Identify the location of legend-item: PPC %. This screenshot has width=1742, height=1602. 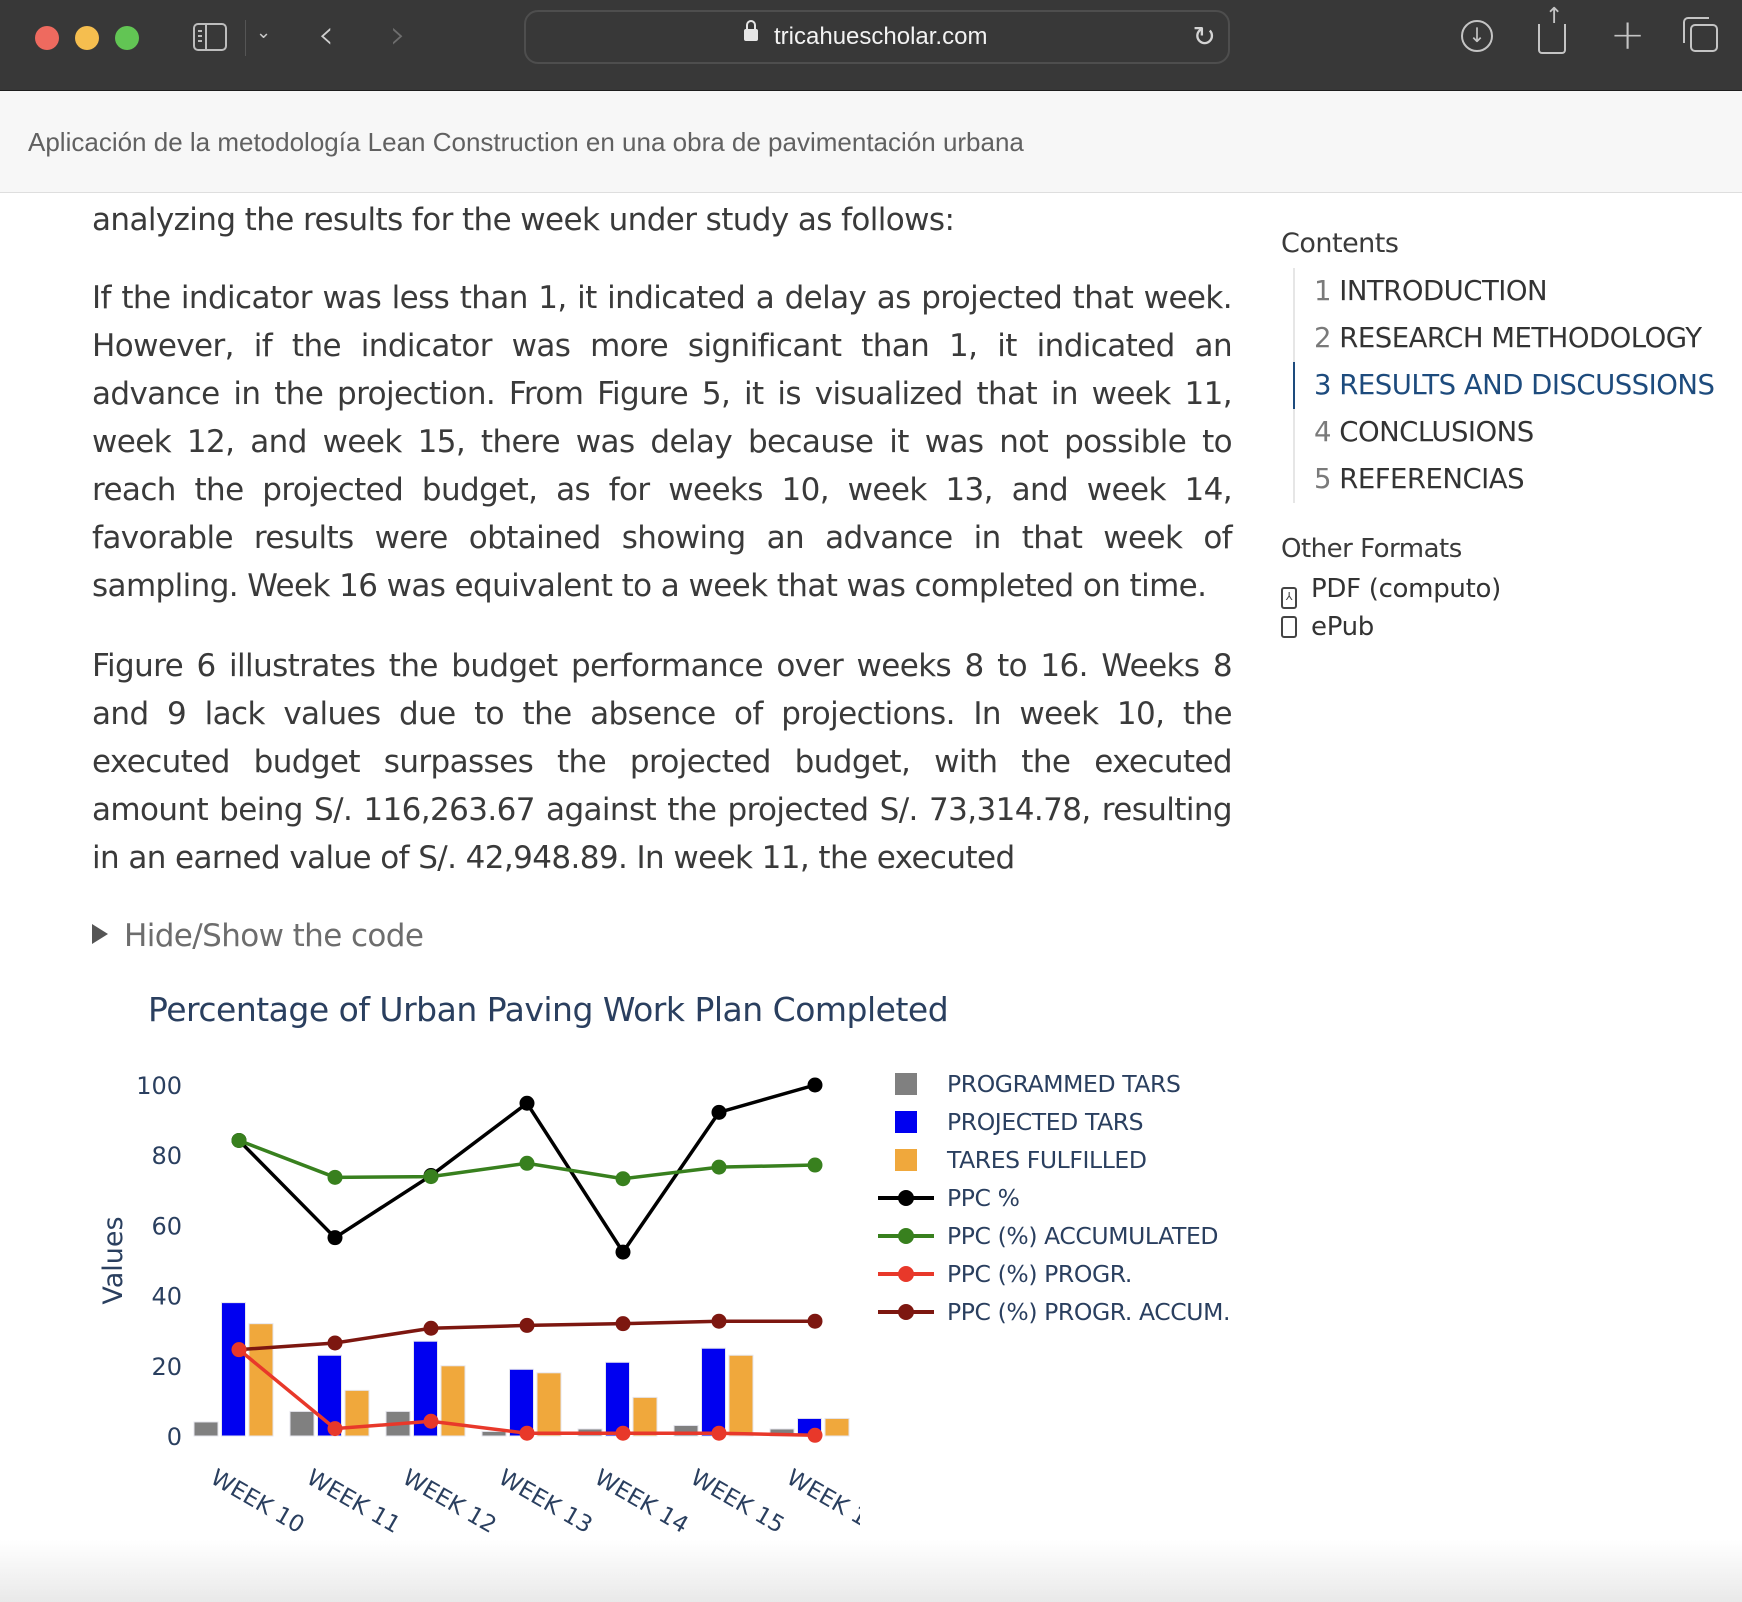
(1050, 1198).